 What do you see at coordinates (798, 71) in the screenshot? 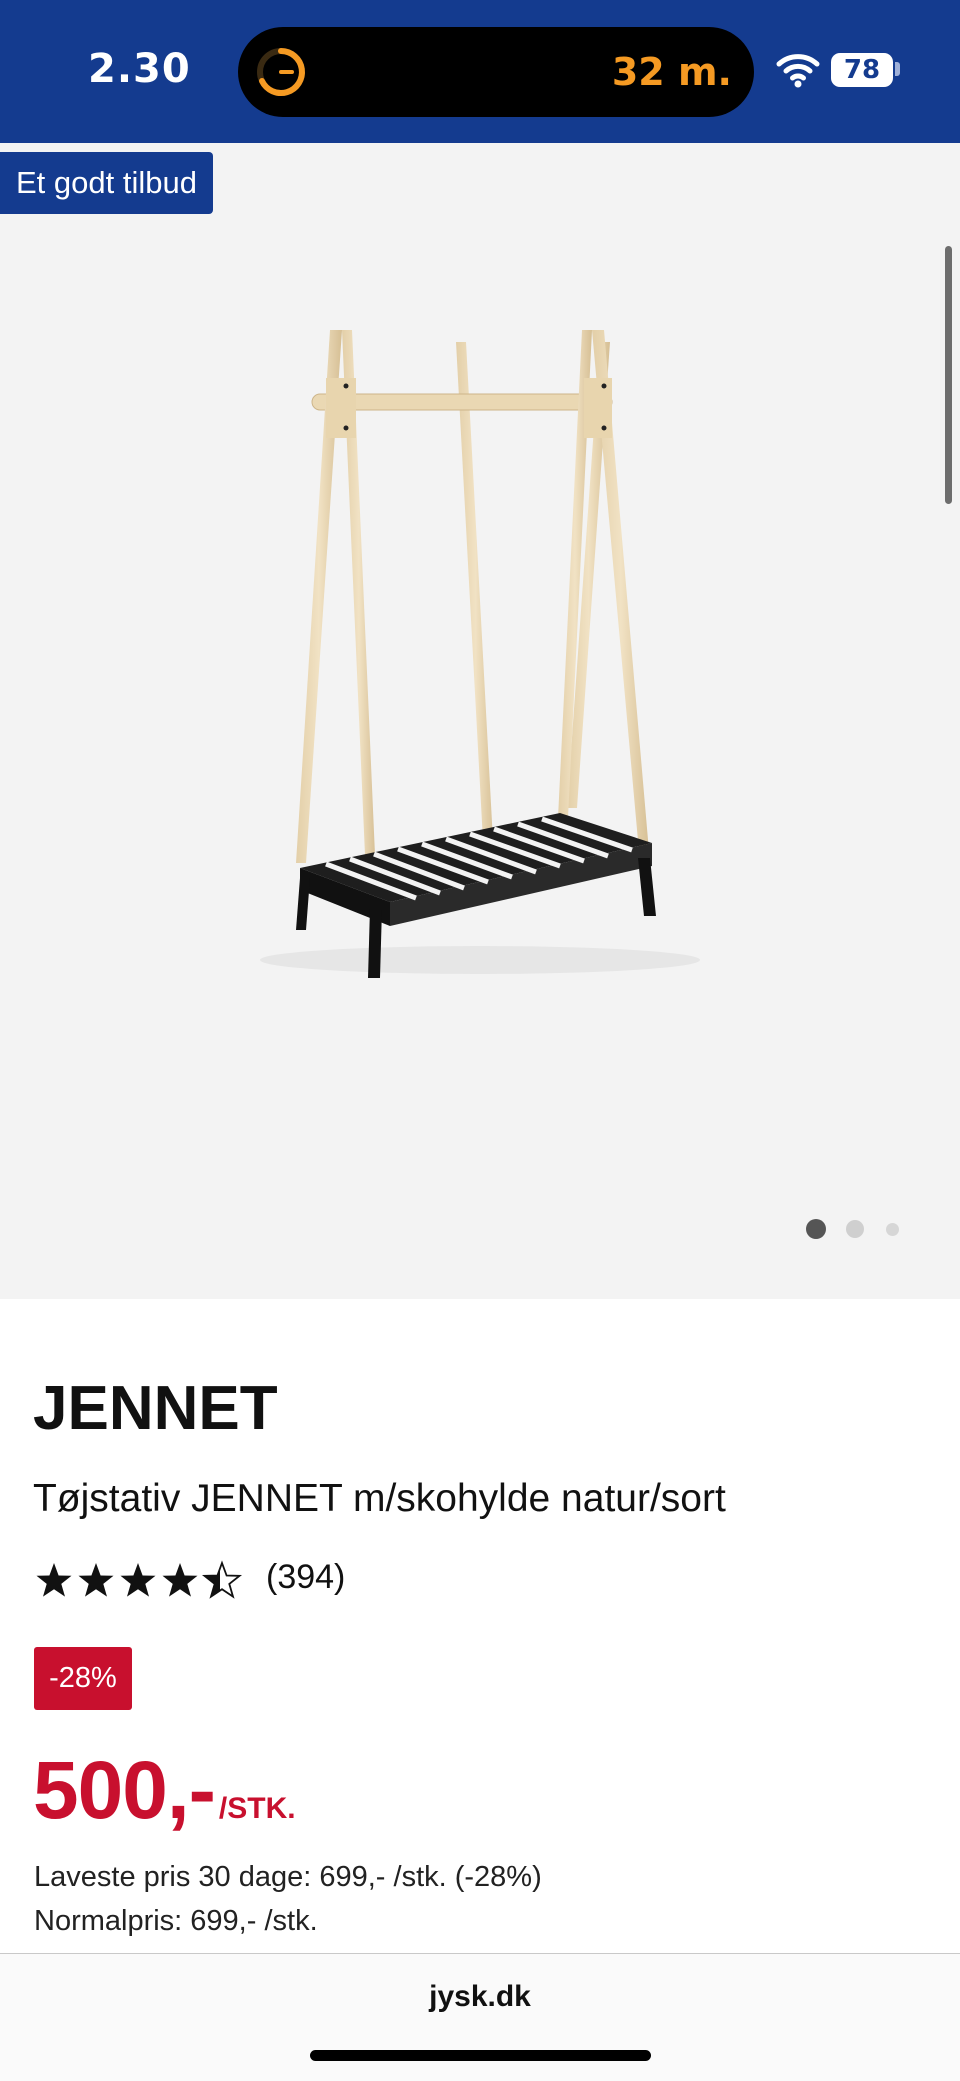
I see `wifi-icon` at bounding box center [798, 71].